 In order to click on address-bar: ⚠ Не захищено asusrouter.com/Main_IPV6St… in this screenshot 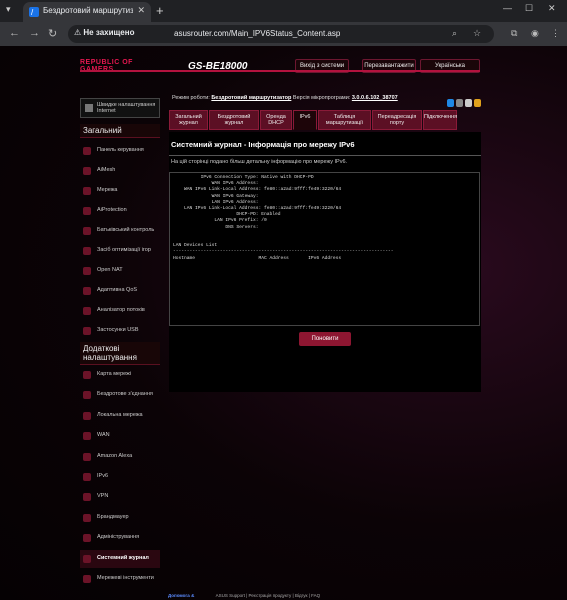, I will do `click(281, 34)`.